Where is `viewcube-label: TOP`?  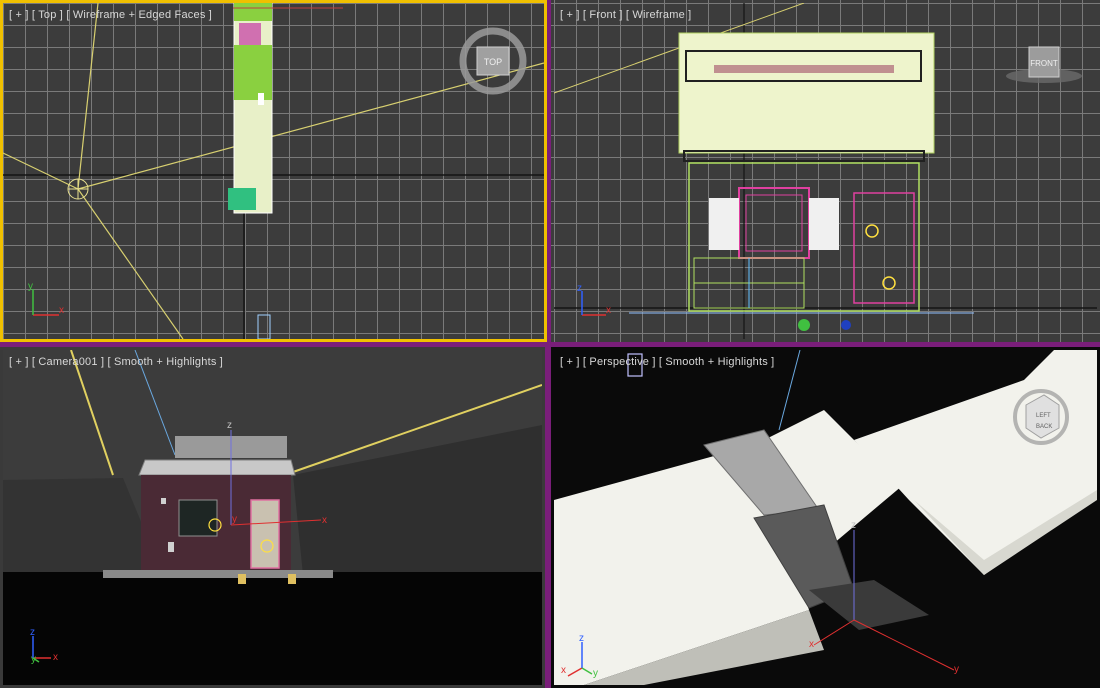 viewcube-label: TOP is located at coordinates (493, 62).